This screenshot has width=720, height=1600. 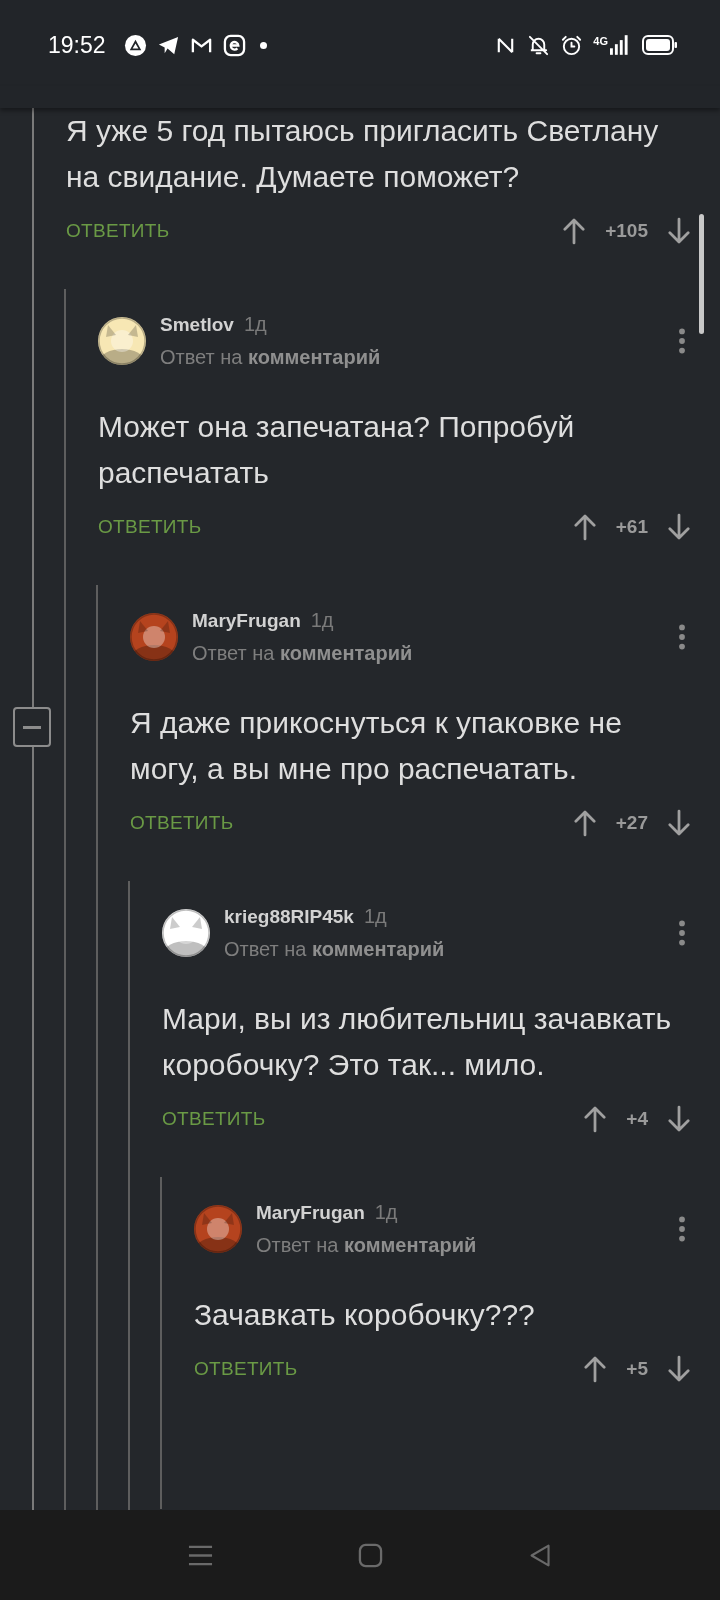 I want to click on comment-text: Я уже 5 год пытаюсь пригласить Светлану на свидание. Думаете поможет?, so click(x=363, y=154).